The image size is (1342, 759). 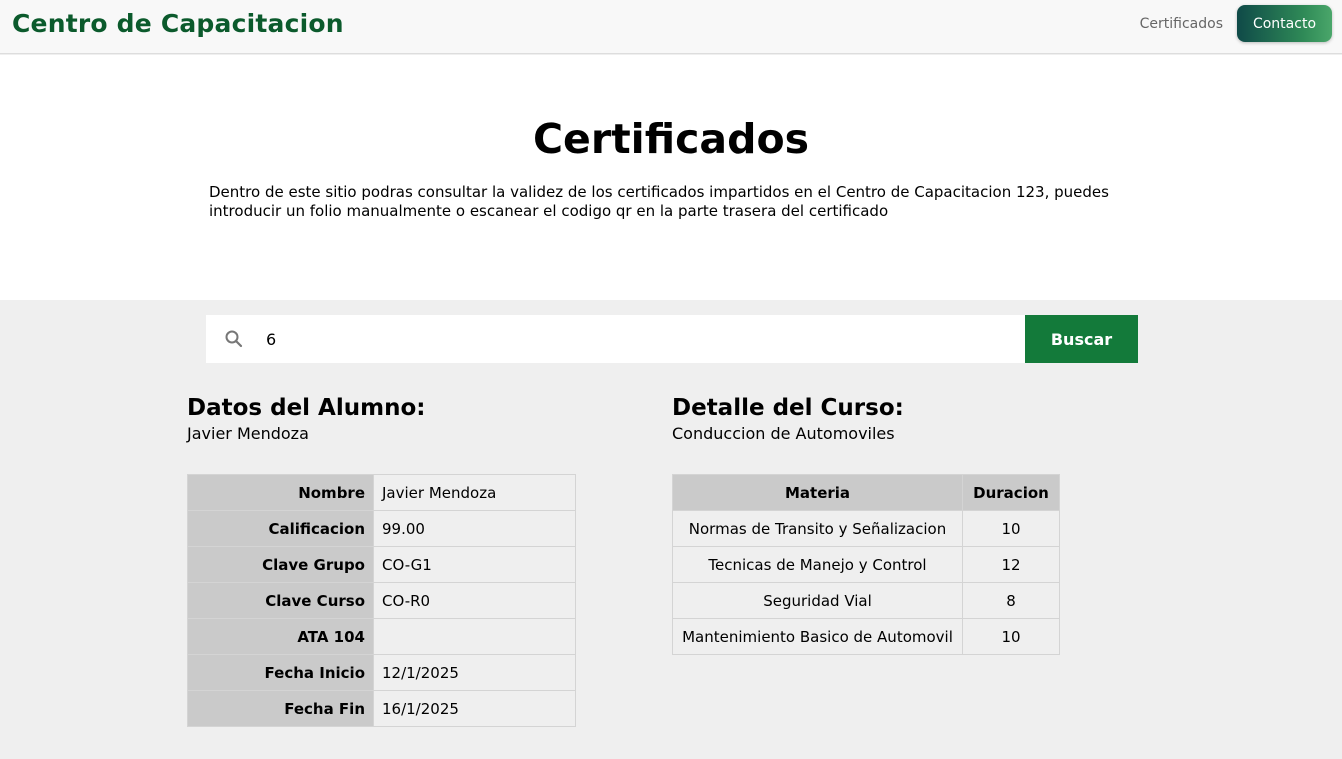 I want to click on table-row: Tecnicas de Manejo y Control 12, so click(x=866, y=564).